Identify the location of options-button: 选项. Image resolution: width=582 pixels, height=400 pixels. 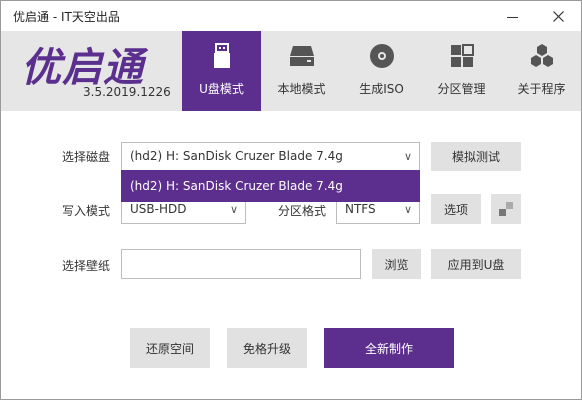
(456, 209).